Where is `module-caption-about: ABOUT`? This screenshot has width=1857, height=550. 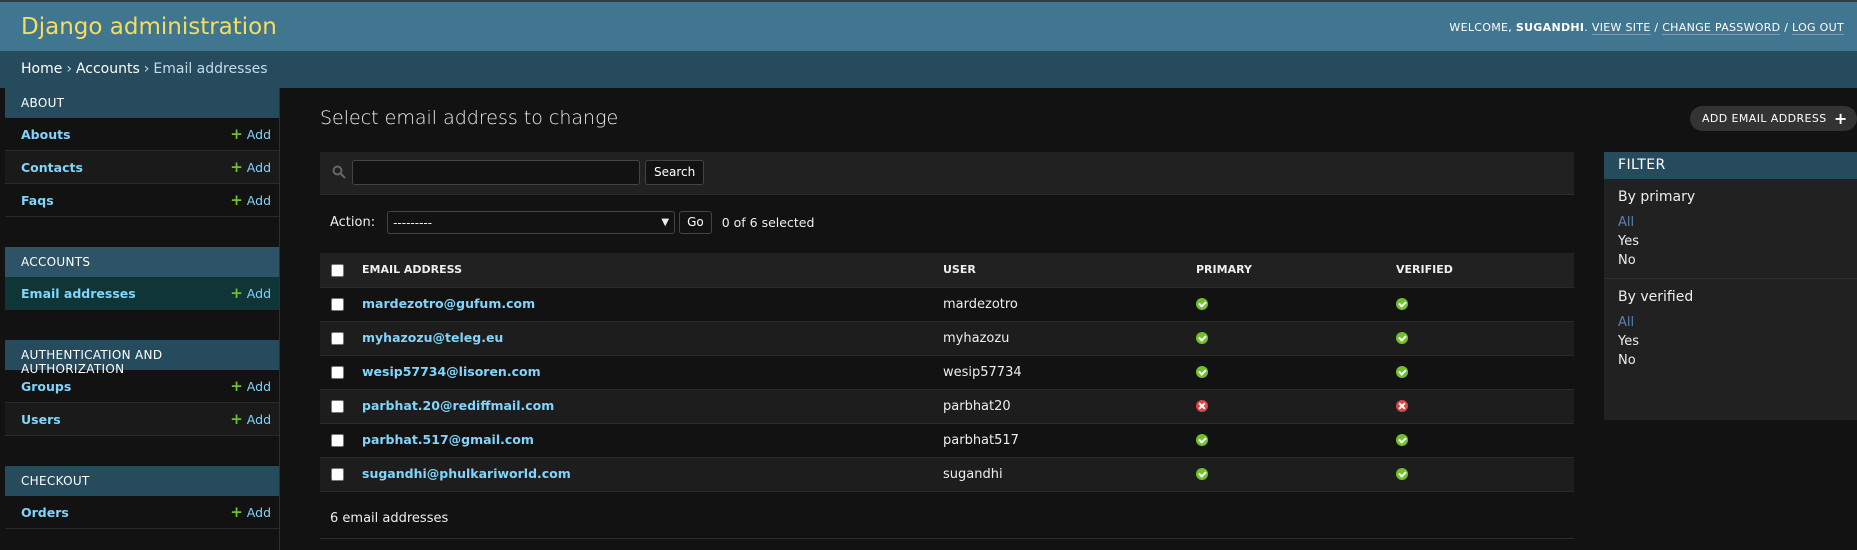 module-caption-about: ABOUT is located at coordinates (142, 103).